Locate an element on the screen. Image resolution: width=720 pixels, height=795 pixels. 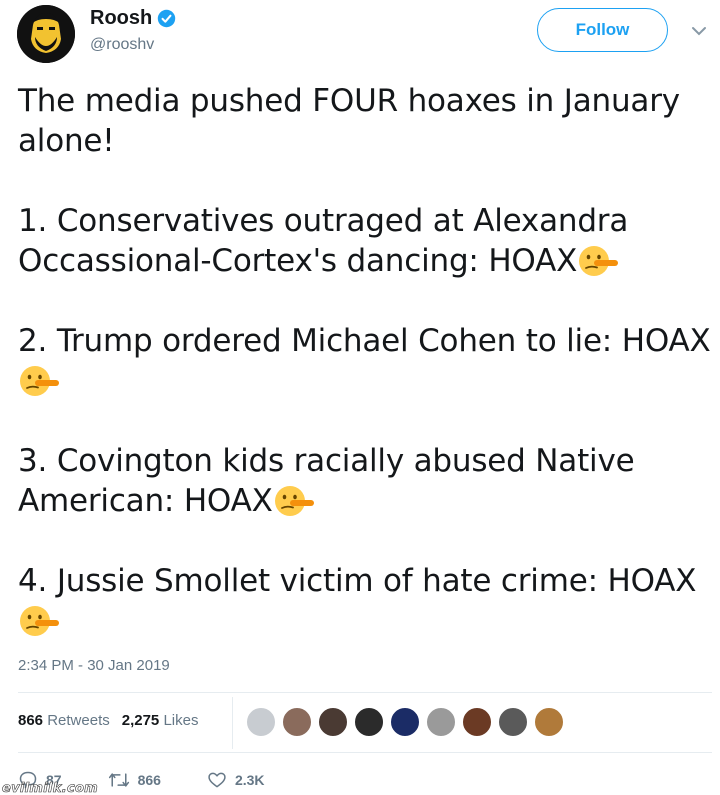
watermark: evilmilk.com is located at coordinates (50, 788).